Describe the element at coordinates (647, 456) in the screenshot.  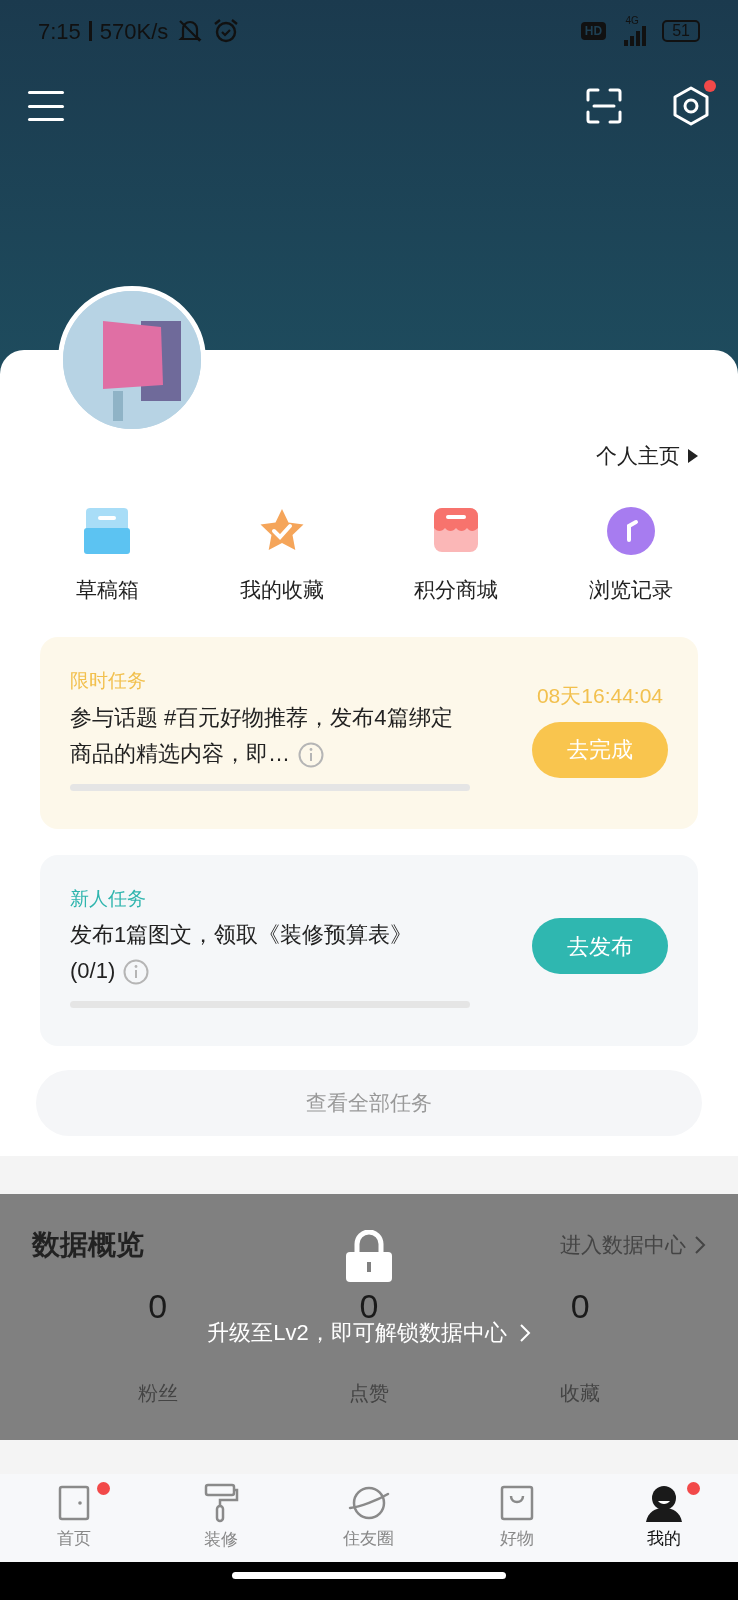
I see `homepage-link: 个人主页` at that location.